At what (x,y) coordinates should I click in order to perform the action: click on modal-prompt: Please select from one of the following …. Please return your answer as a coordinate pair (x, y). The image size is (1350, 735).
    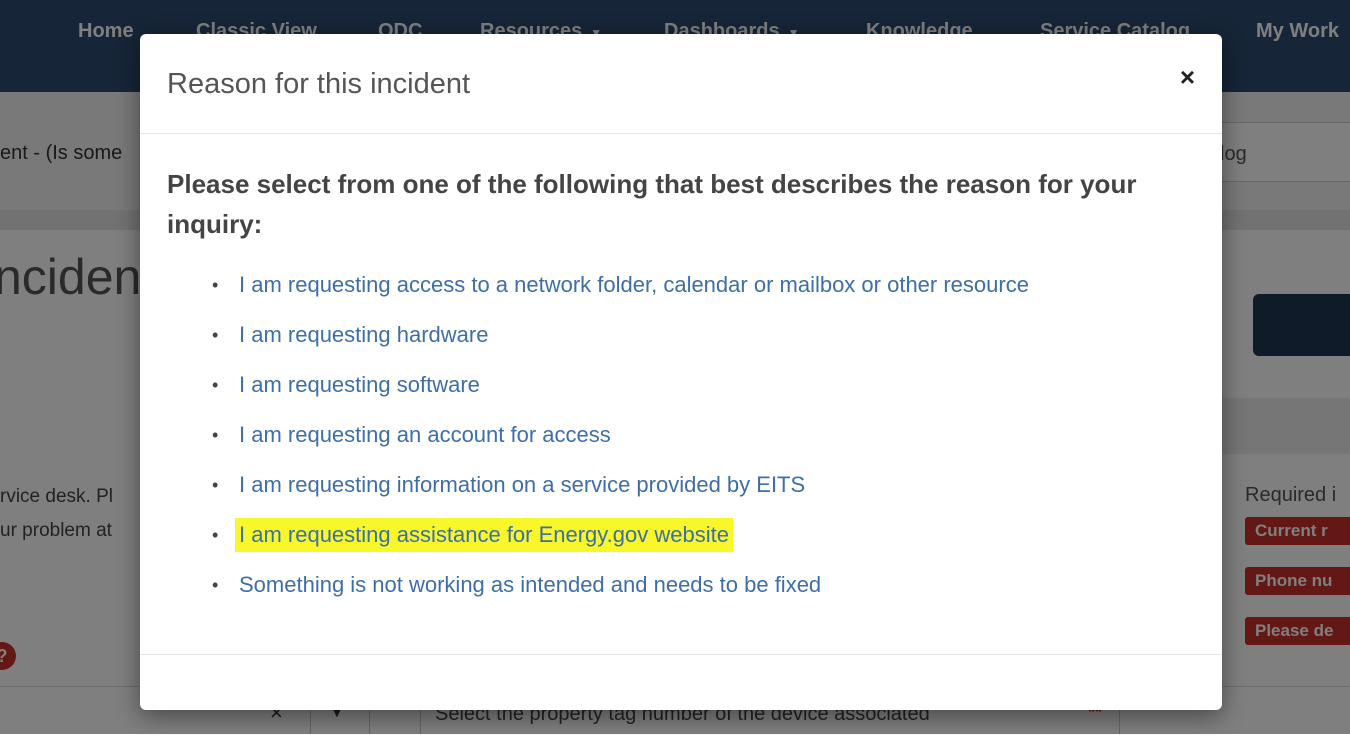
    Looking at the image, I should click on (652, 204).